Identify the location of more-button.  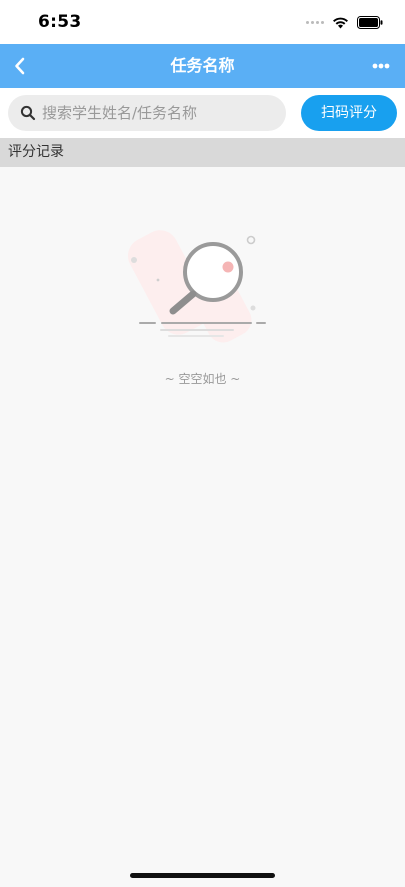
(381, 66).